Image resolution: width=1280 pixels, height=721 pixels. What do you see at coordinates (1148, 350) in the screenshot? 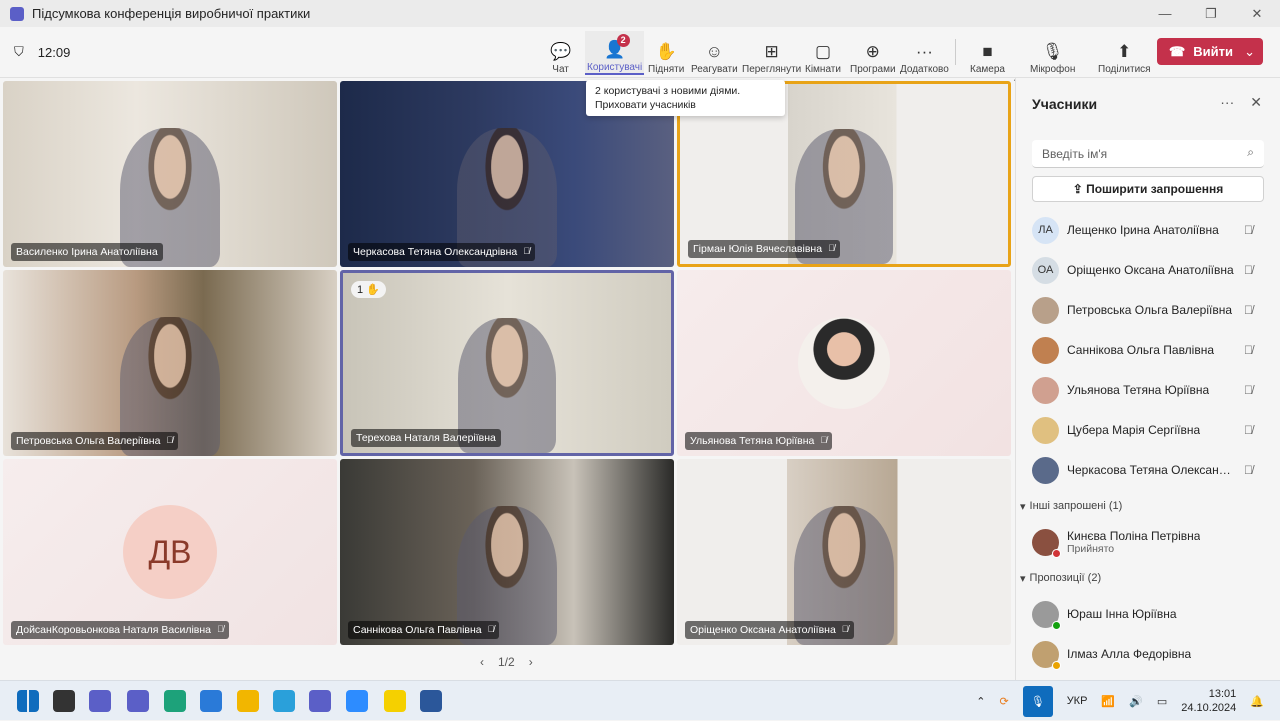
I see `participant-item: Саннікова Ольга Павлівна 🎙̸` at bounding box center [1148, 350].